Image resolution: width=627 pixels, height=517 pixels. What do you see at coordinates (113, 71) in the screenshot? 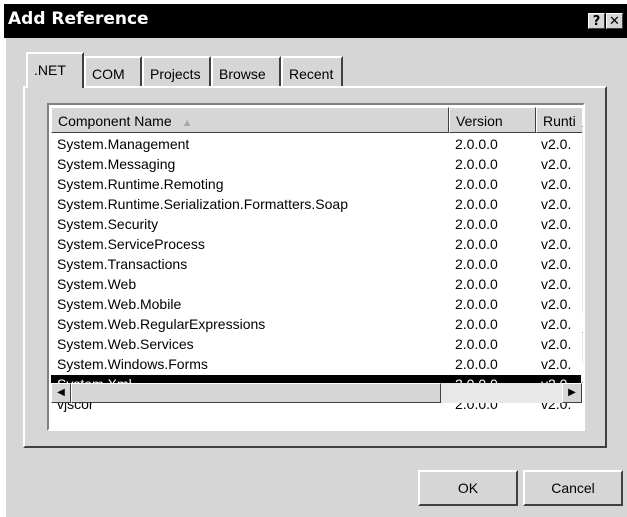
I see `tab-com: COM` at bounding box center [113, 71].